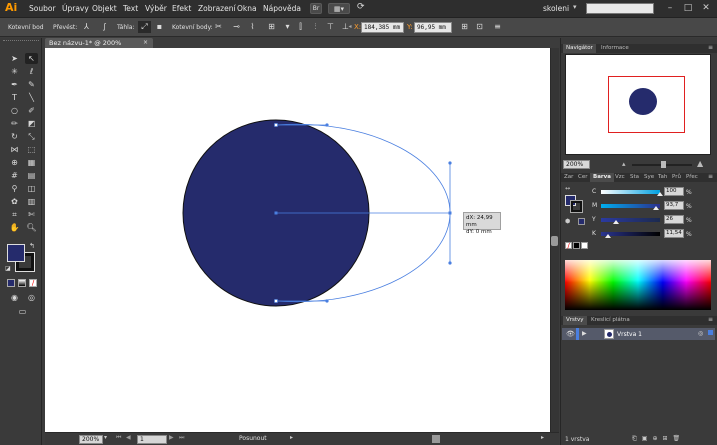  I want to click on visibility-eye-icon: 👁︎, so click(570, 334).